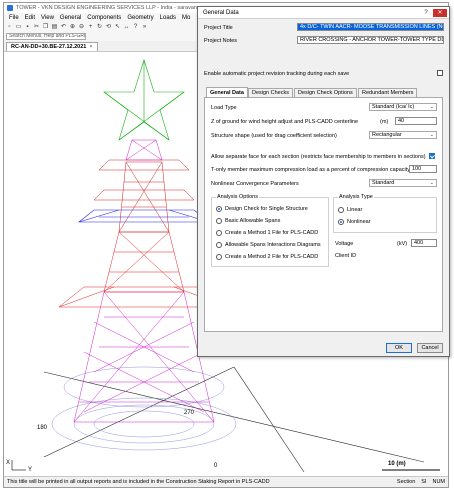  What do you see at coordinates (30, 18) in the screenshot?
I see `menu-edit: Edit` at bounding box center [30, 18].